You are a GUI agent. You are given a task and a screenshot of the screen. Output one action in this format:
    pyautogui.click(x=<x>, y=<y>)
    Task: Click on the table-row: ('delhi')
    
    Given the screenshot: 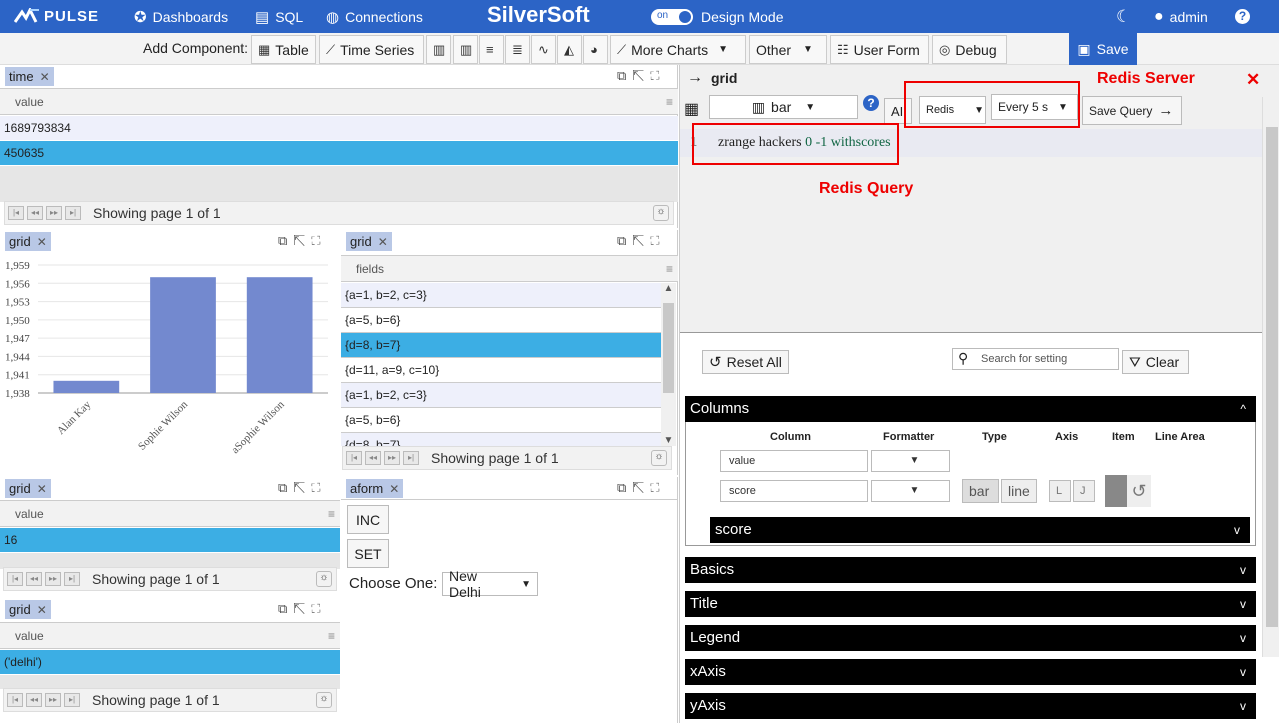 What is the action you would take?
    pyautogui.click(x=170, y=662)
    